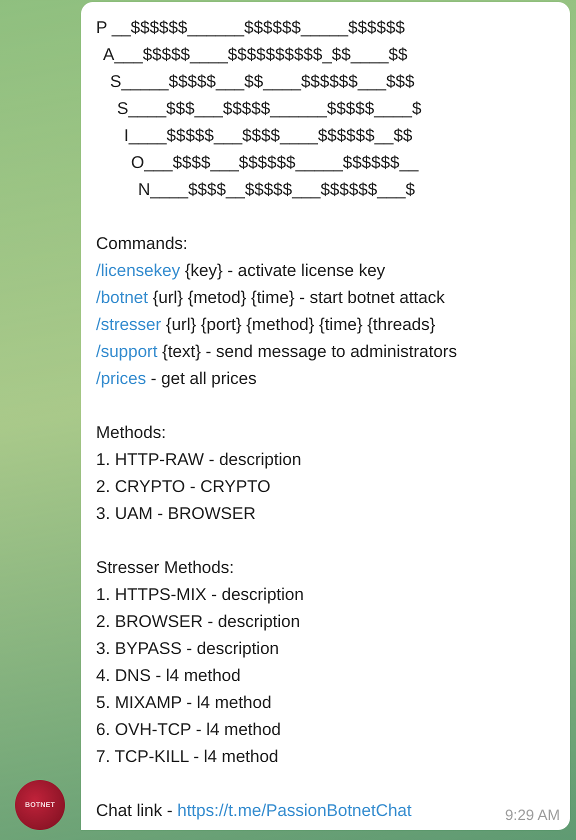  I want to click on method-item: 3. UAM - BROWSER, so click(176, 514).